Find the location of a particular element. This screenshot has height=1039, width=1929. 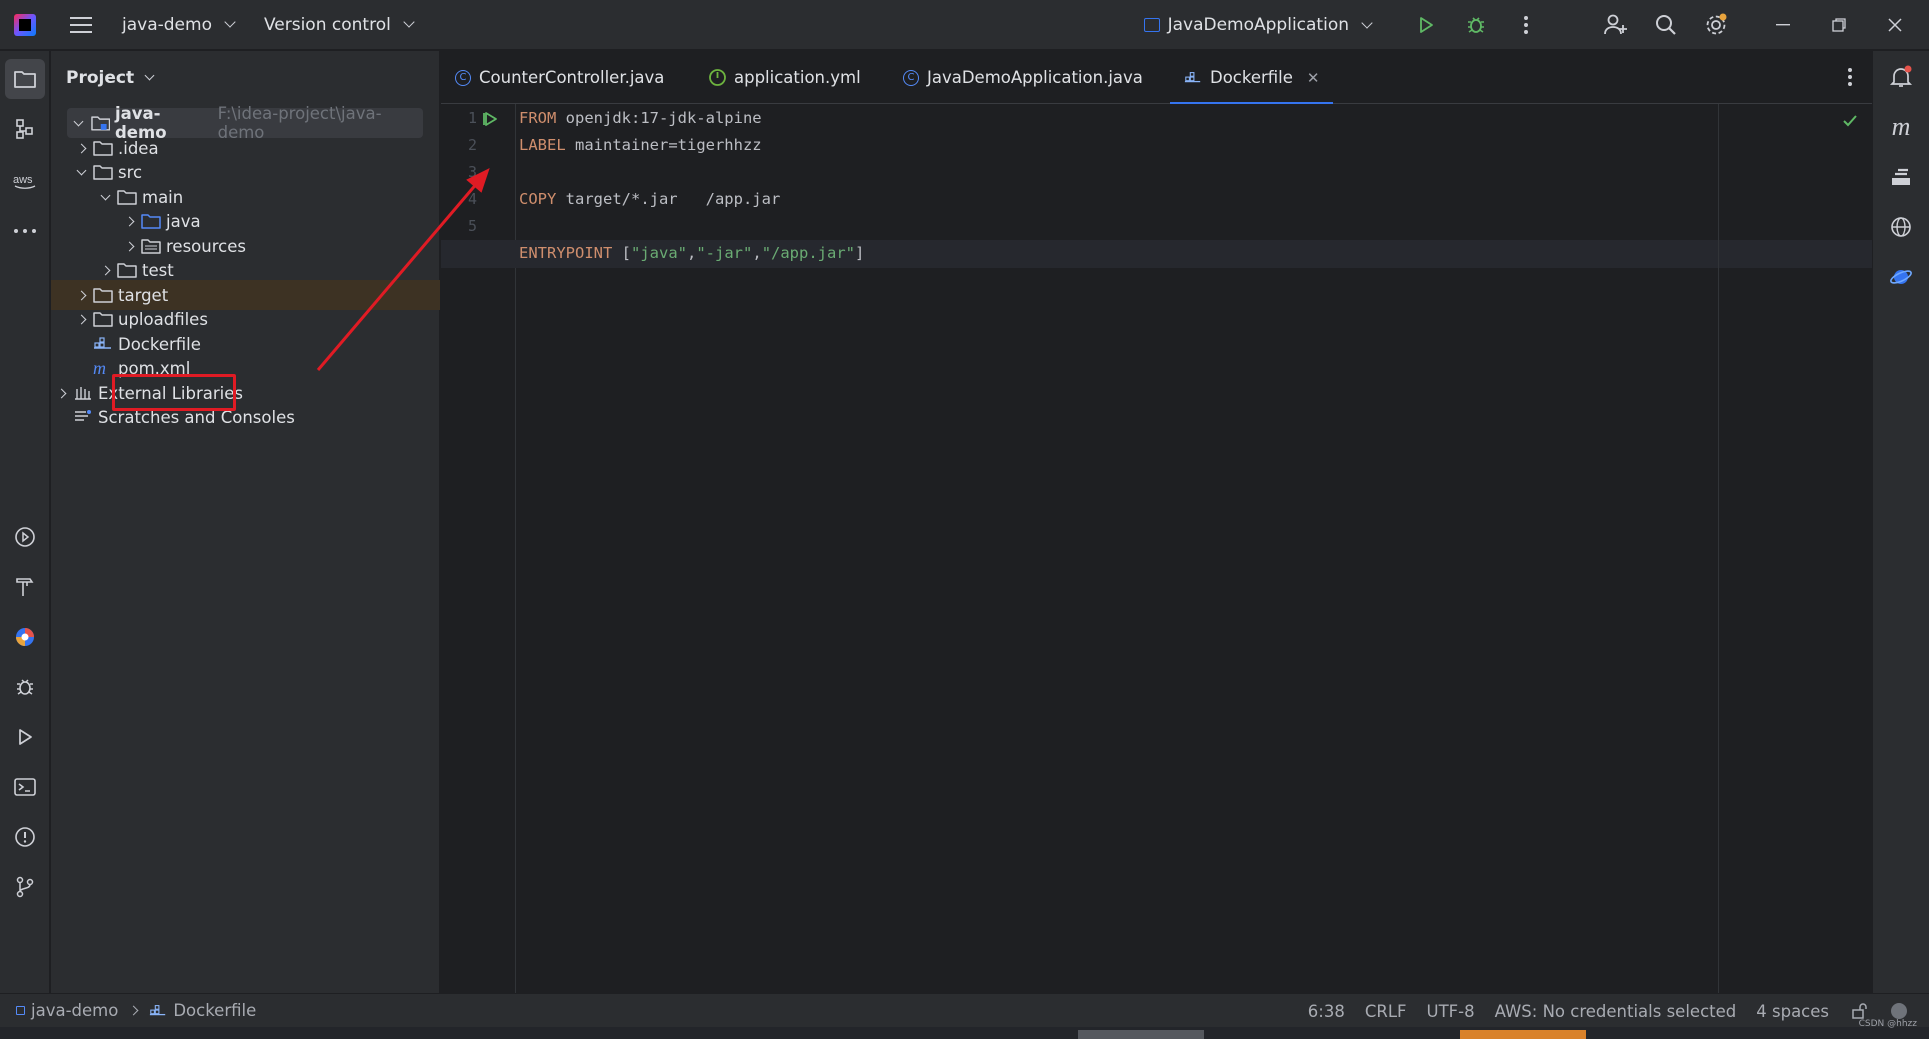

git-branch-icon is located at coordinates (25, 887).